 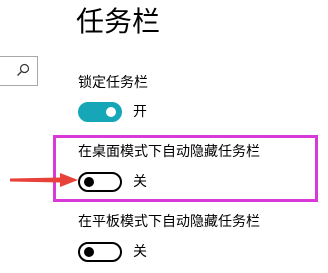 I want to click on toggle-state-autohide-desktop: 关, so click(x=140, y=182).